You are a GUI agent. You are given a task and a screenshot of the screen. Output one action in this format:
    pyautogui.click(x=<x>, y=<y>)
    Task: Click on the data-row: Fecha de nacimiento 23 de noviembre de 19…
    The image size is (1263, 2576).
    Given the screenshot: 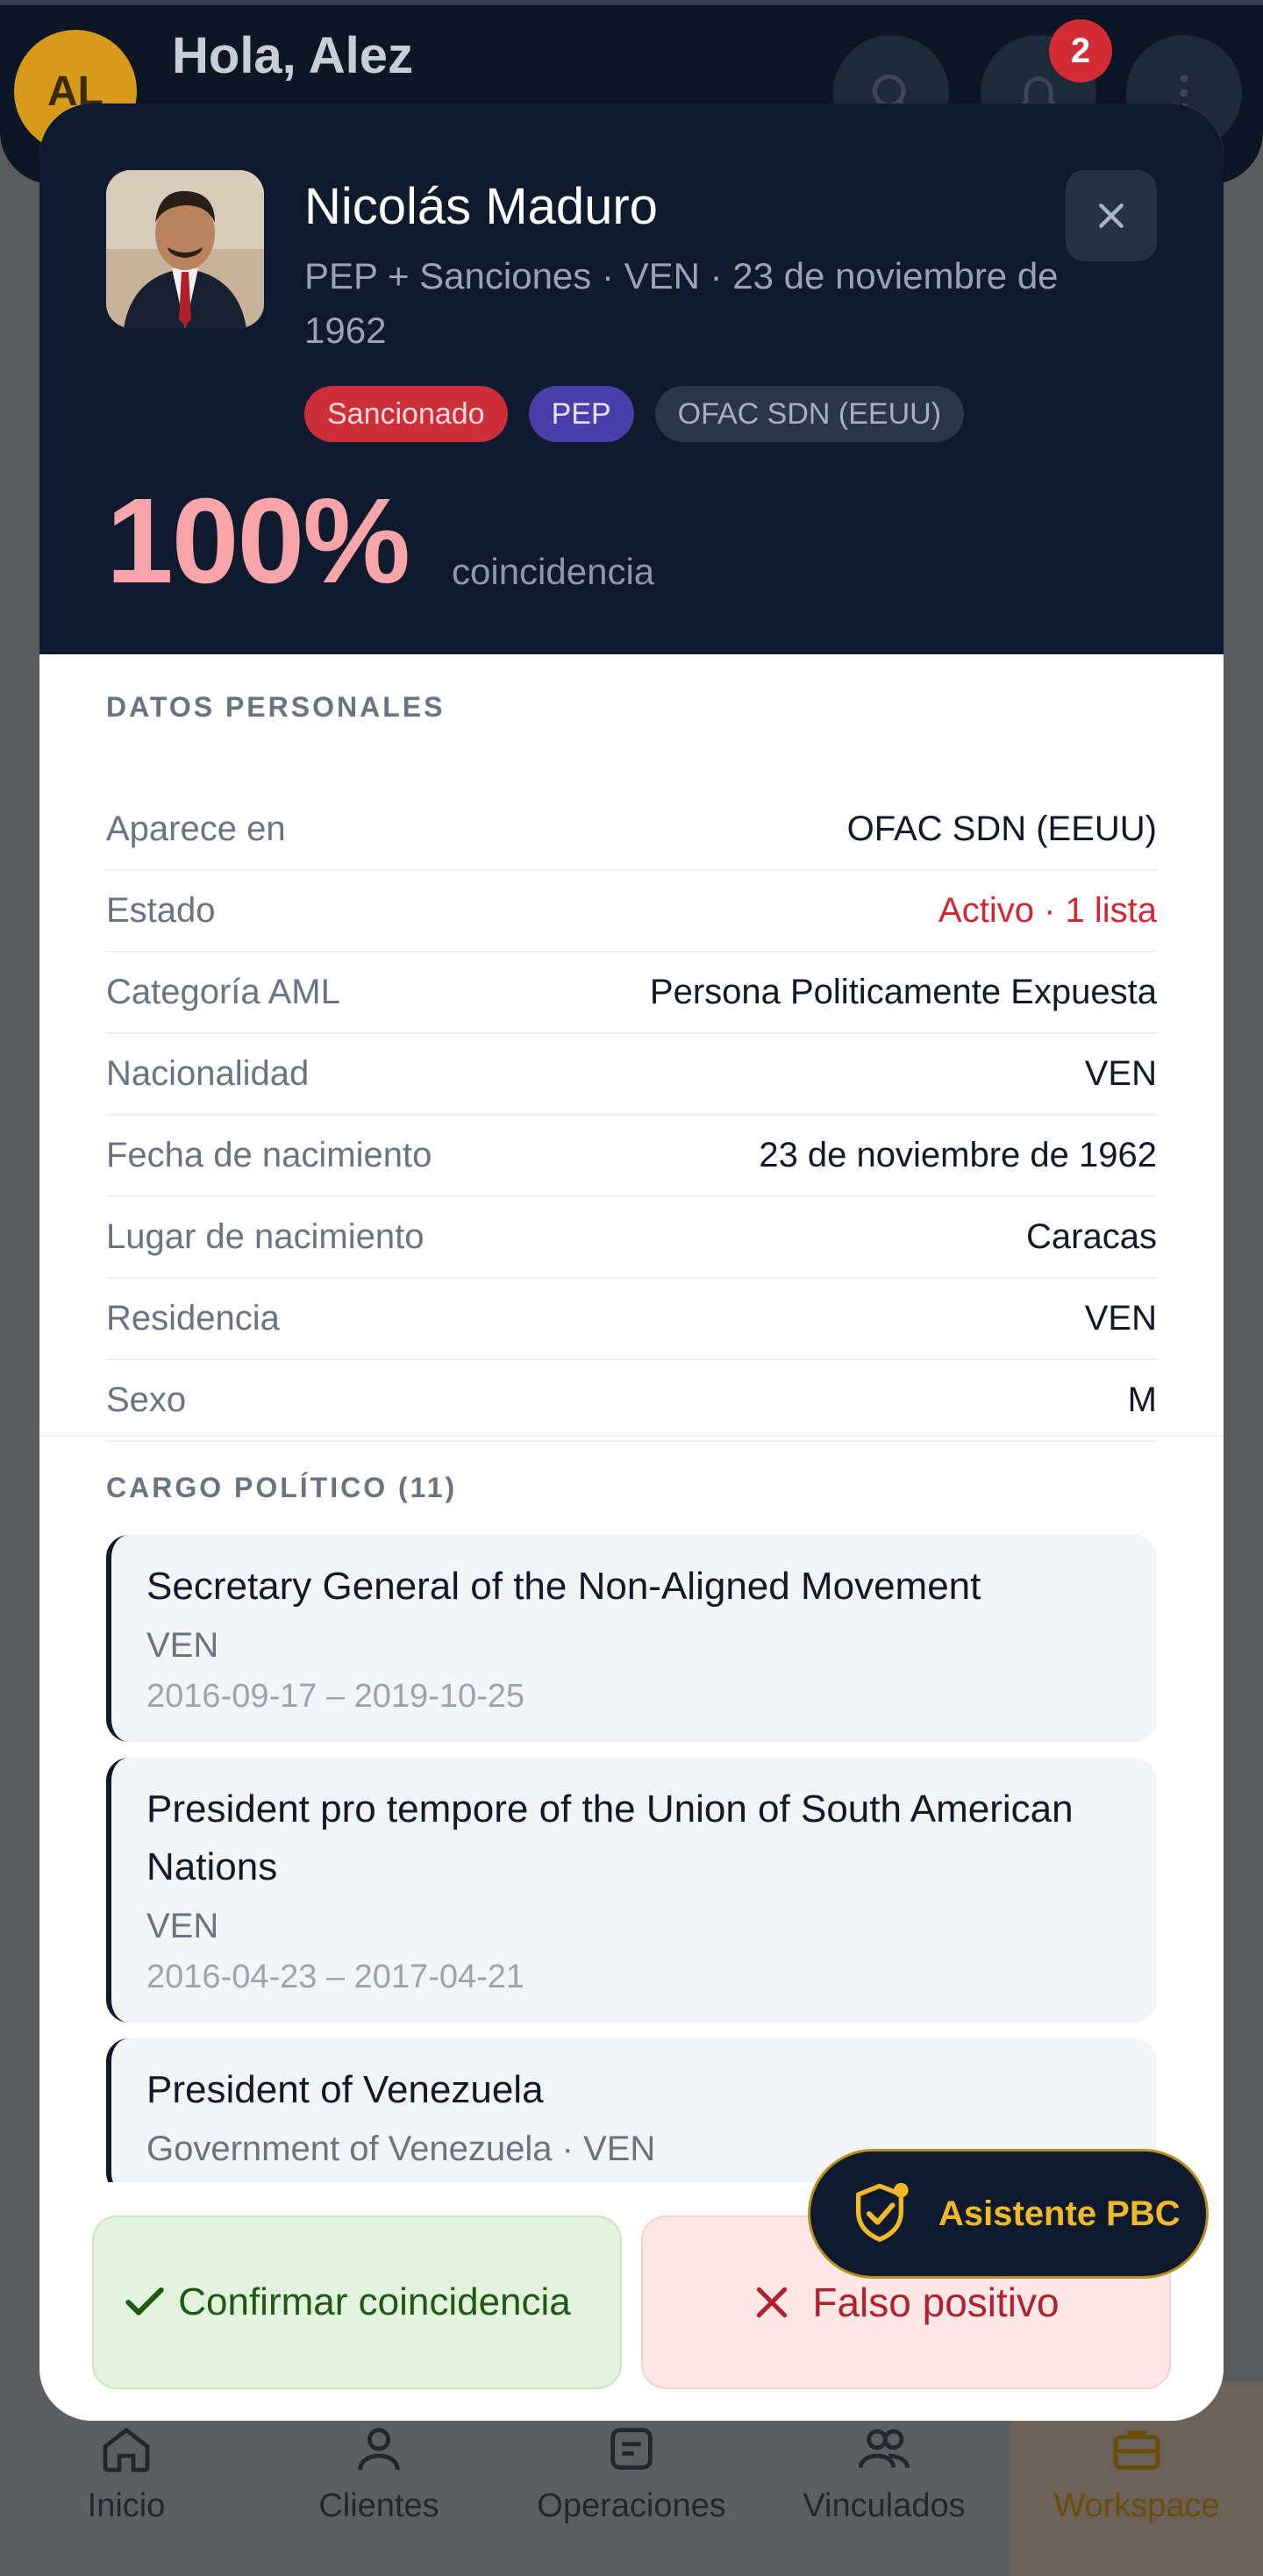 What is the action you would take?
    pyautogui.click(x=631, y=1157)
    